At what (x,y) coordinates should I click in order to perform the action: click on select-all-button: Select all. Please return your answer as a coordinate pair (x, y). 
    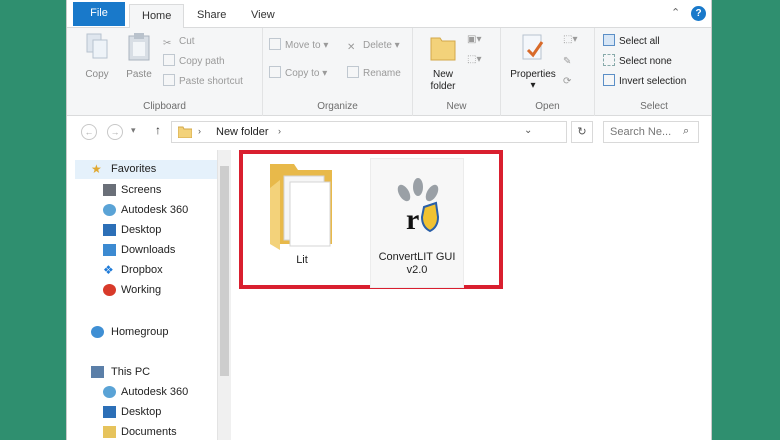
    Looking at the image, I should click on (631, 42).